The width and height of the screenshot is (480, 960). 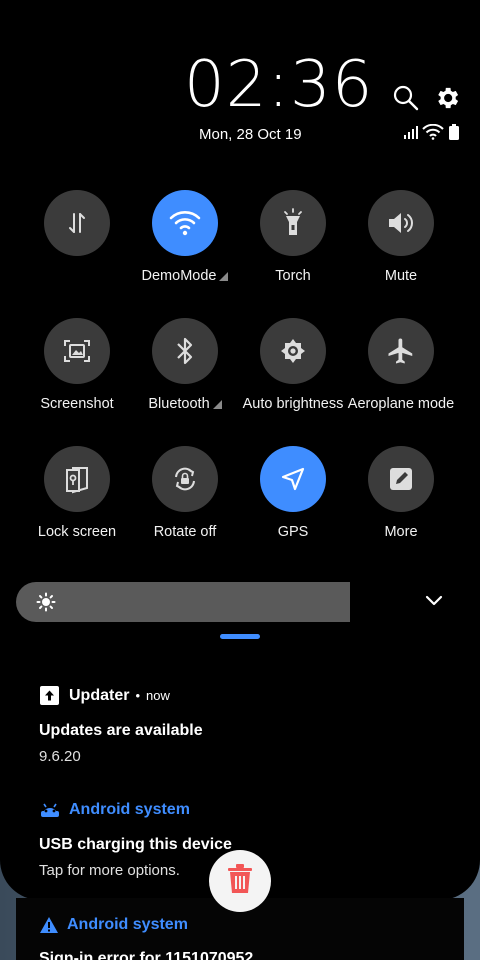 I want to click on tile-label-text: Auto brightness, so click(x=293, y=404).